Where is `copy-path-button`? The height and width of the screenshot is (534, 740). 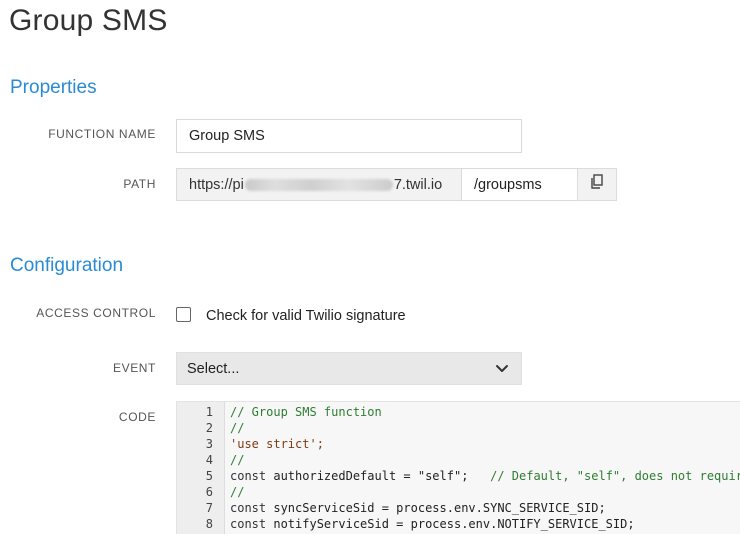
copy-path-button is located at coordinates (597, 184).